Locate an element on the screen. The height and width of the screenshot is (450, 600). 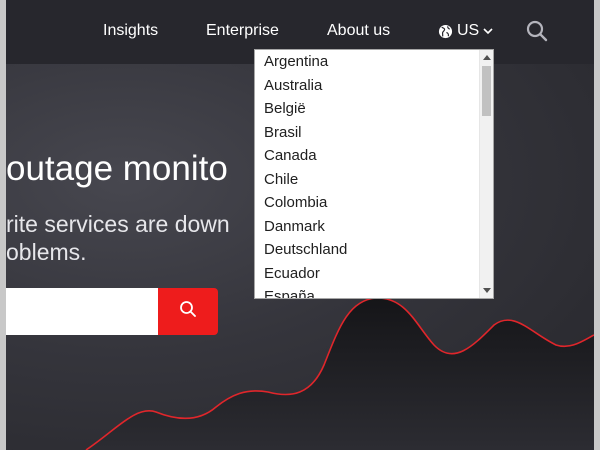
service-search-input is located at coordinates (82, 311).